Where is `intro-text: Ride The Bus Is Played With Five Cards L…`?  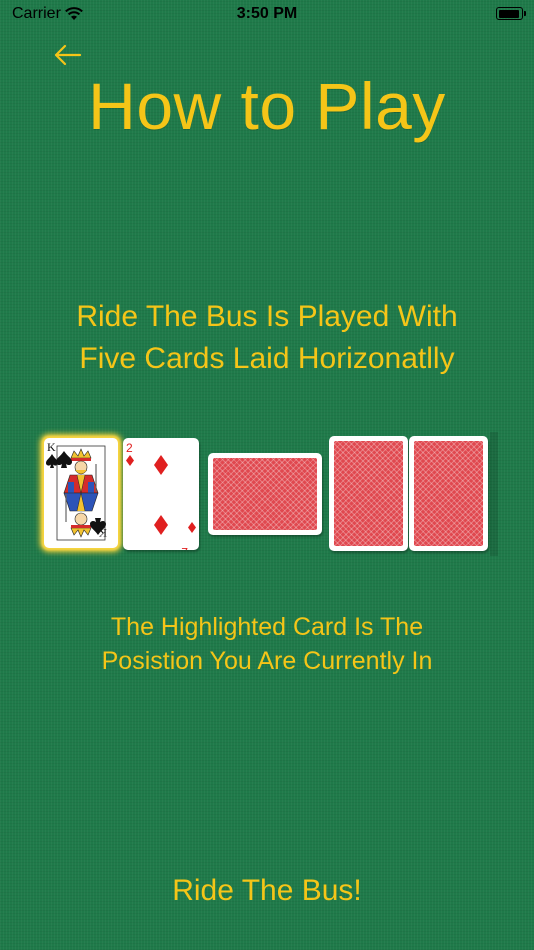 intro-text: Ride The Bus Is Played With Five Cards L… is located at coordinates (267, 338).